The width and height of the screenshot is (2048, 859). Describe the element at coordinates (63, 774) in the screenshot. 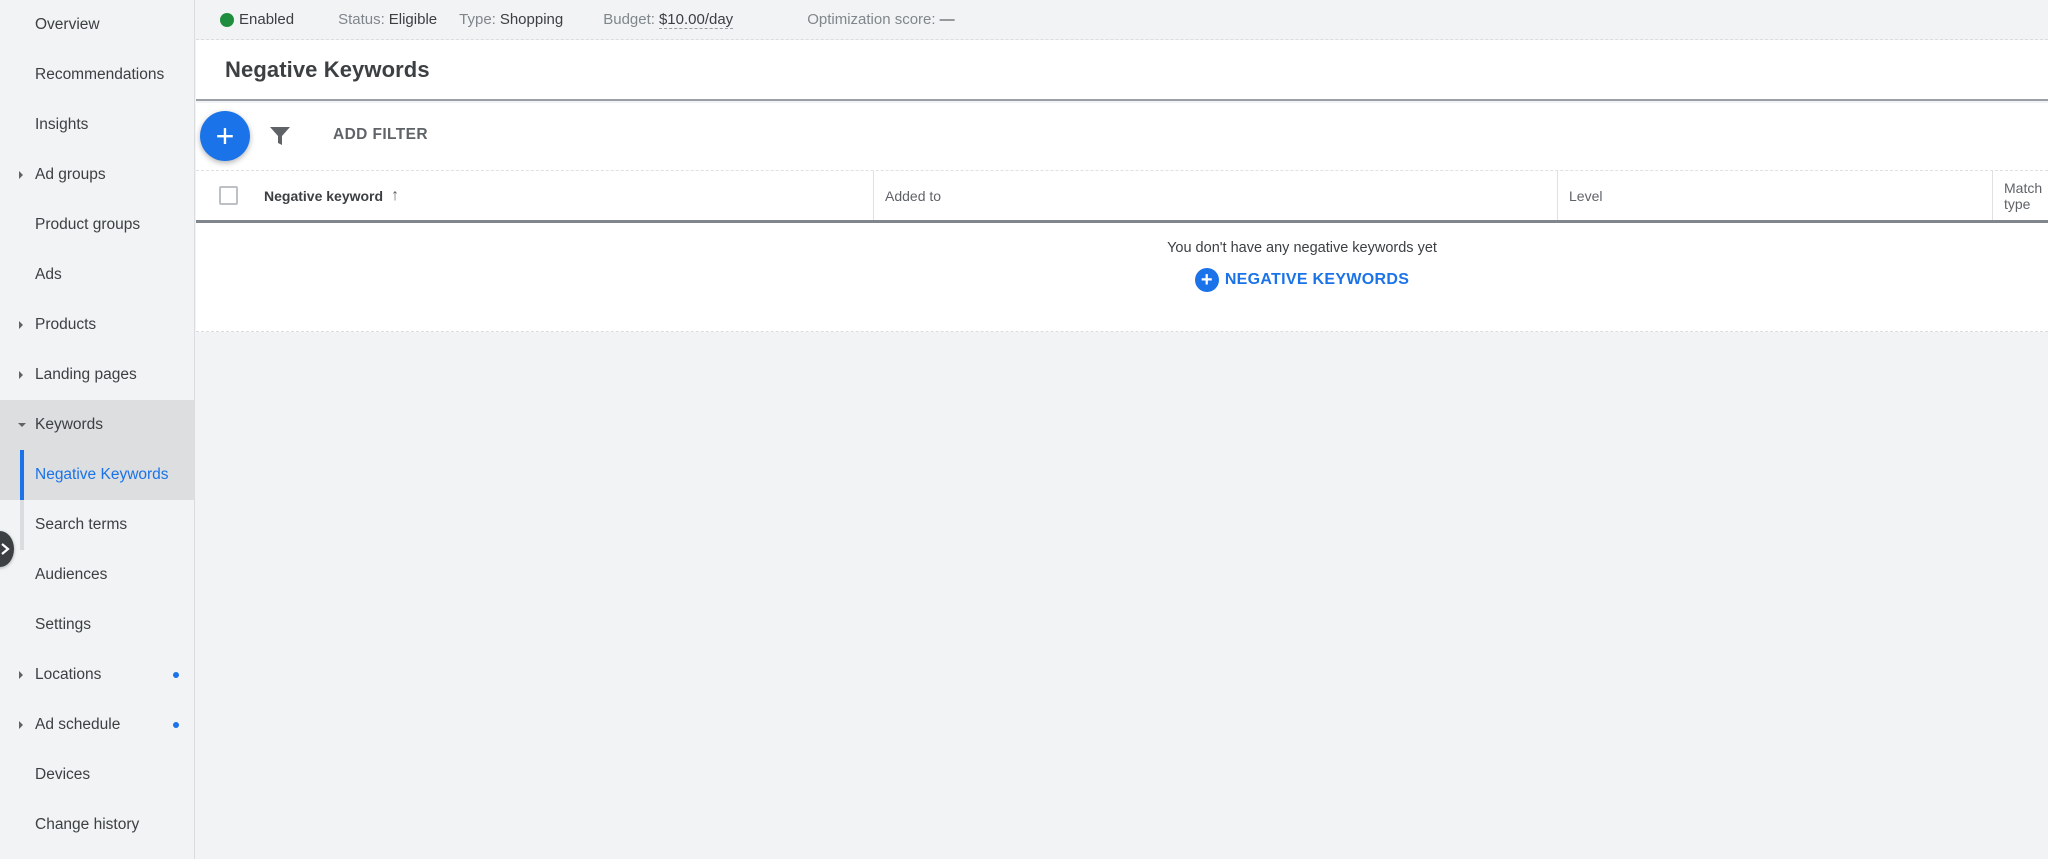

I see `sidebar-item-label: Devices` at that location.